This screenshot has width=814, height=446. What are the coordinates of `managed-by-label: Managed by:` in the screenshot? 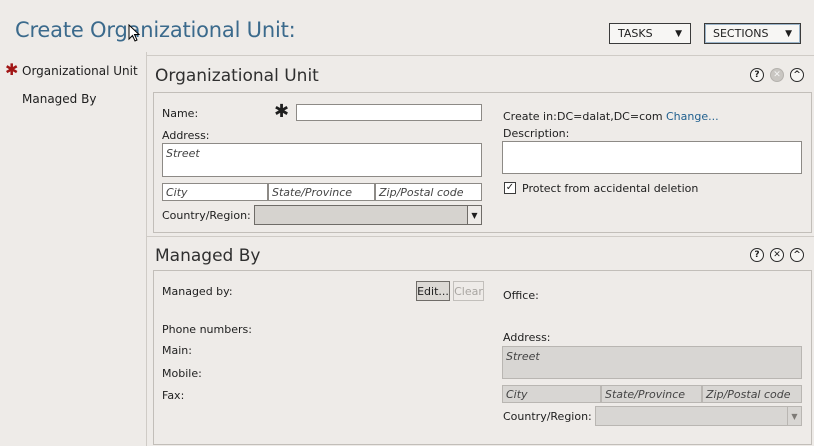 It's located at (197, 291).